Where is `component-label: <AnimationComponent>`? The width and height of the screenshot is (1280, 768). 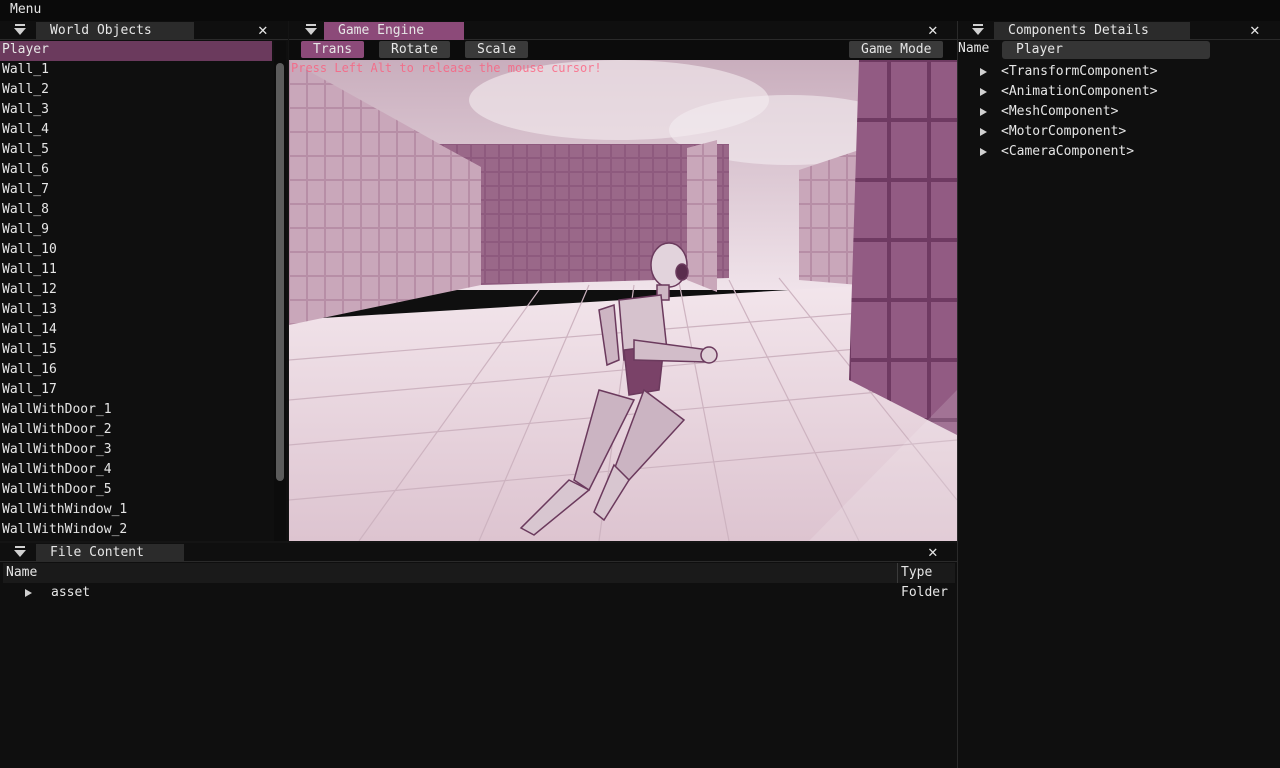 component-label: <AnimationComponent> is located at coordinates (1079, 91).